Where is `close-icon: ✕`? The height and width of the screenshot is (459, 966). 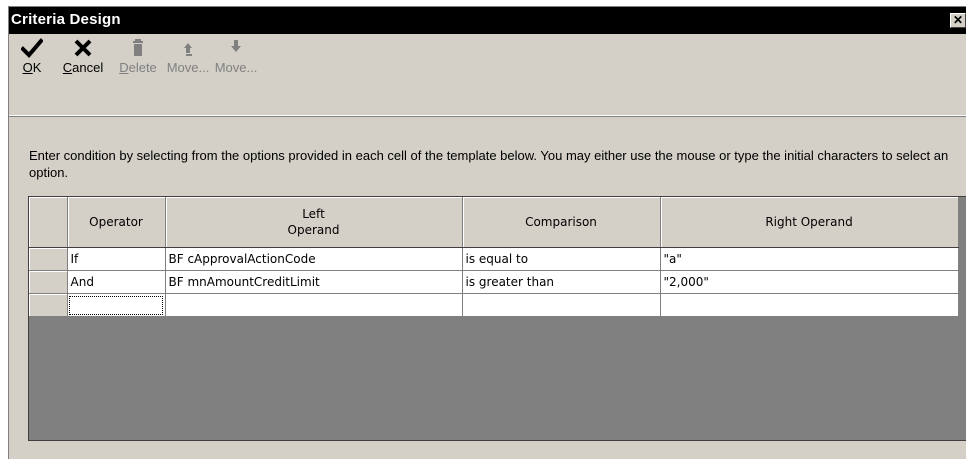 close-icon: ✕ is located at coordinates (958, 20).